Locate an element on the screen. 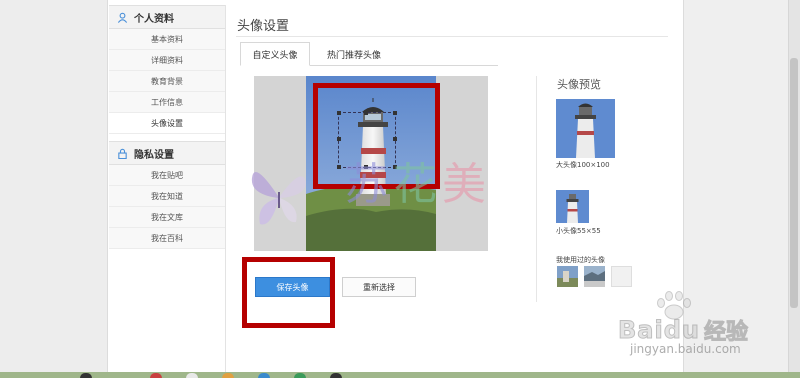  watermark-char: 花 is located at coordinates (417, 184).